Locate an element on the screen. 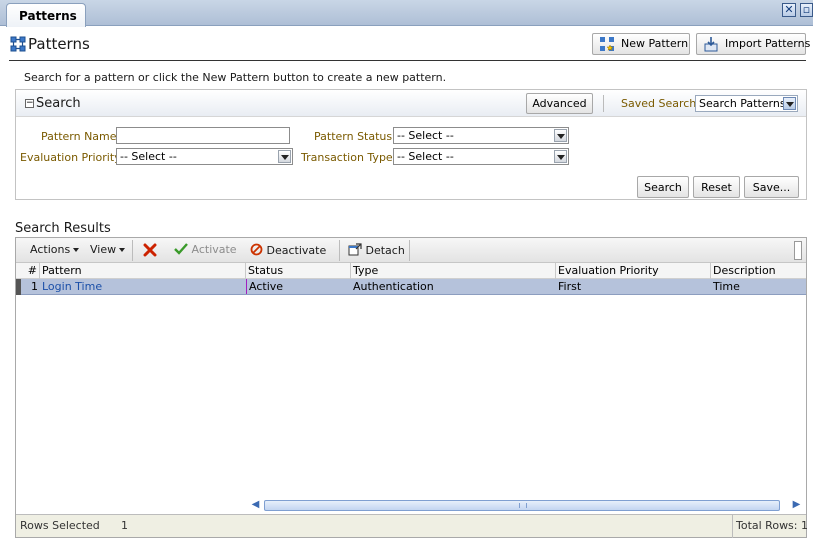 This screenshot has height=545, width=813. column-header: Evaluation Priority is located at coordinates (633, 271).